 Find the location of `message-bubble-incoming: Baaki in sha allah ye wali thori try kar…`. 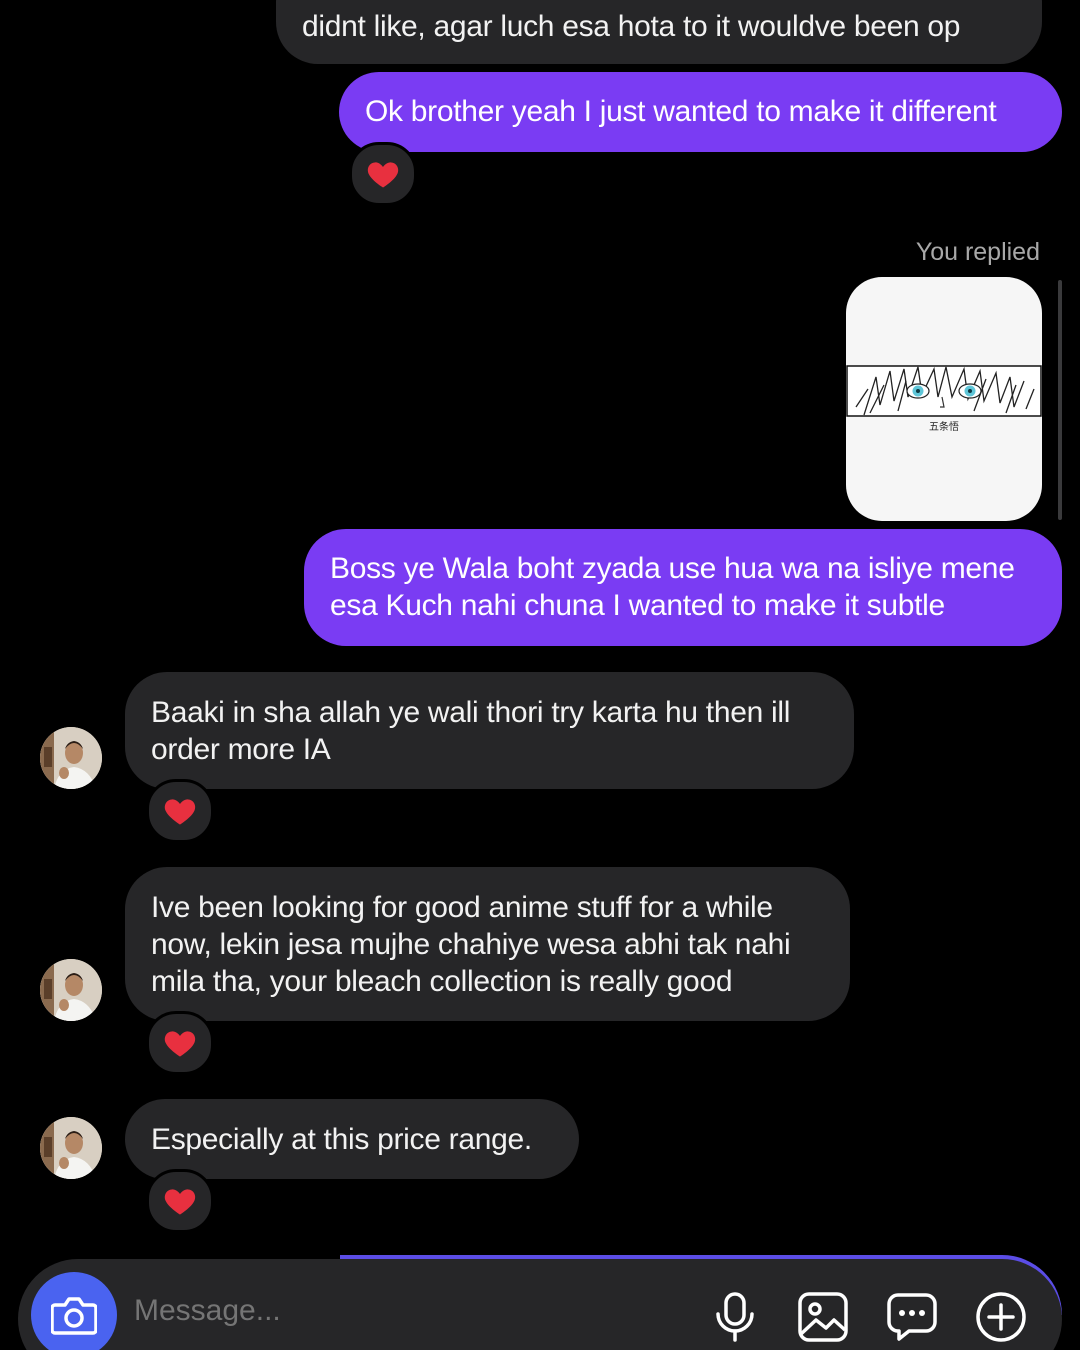

message-bubble-incoming: Baaki in sha allah ye wali thori try kar… is located at coordinates (489, 730).